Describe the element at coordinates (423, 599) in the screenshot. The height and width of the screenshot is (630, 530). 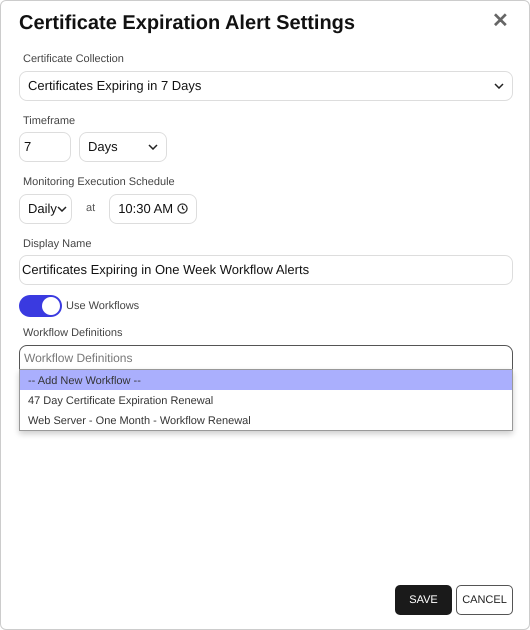
I see `save-button: SAVE` at that location.